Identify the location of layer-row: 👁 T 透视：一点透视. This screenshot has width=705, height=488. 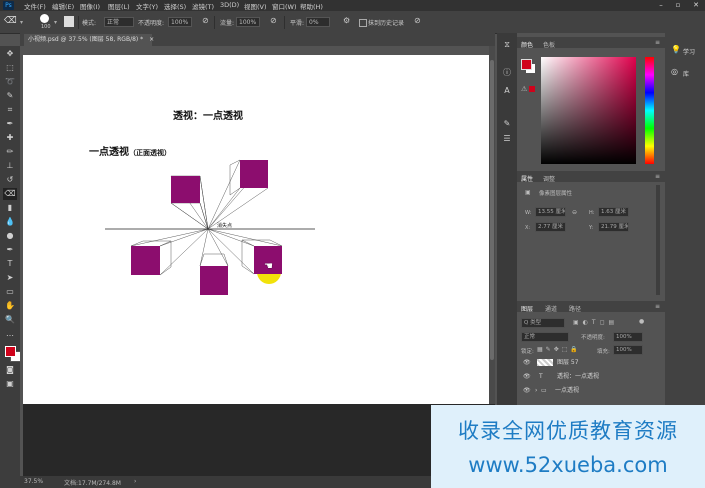
(591, 376).